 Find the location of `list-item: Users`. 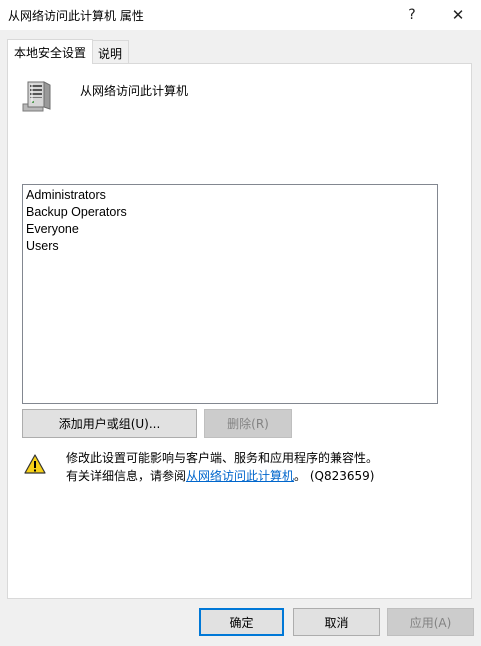

list-item: Users is located at coordinates (231, 246).